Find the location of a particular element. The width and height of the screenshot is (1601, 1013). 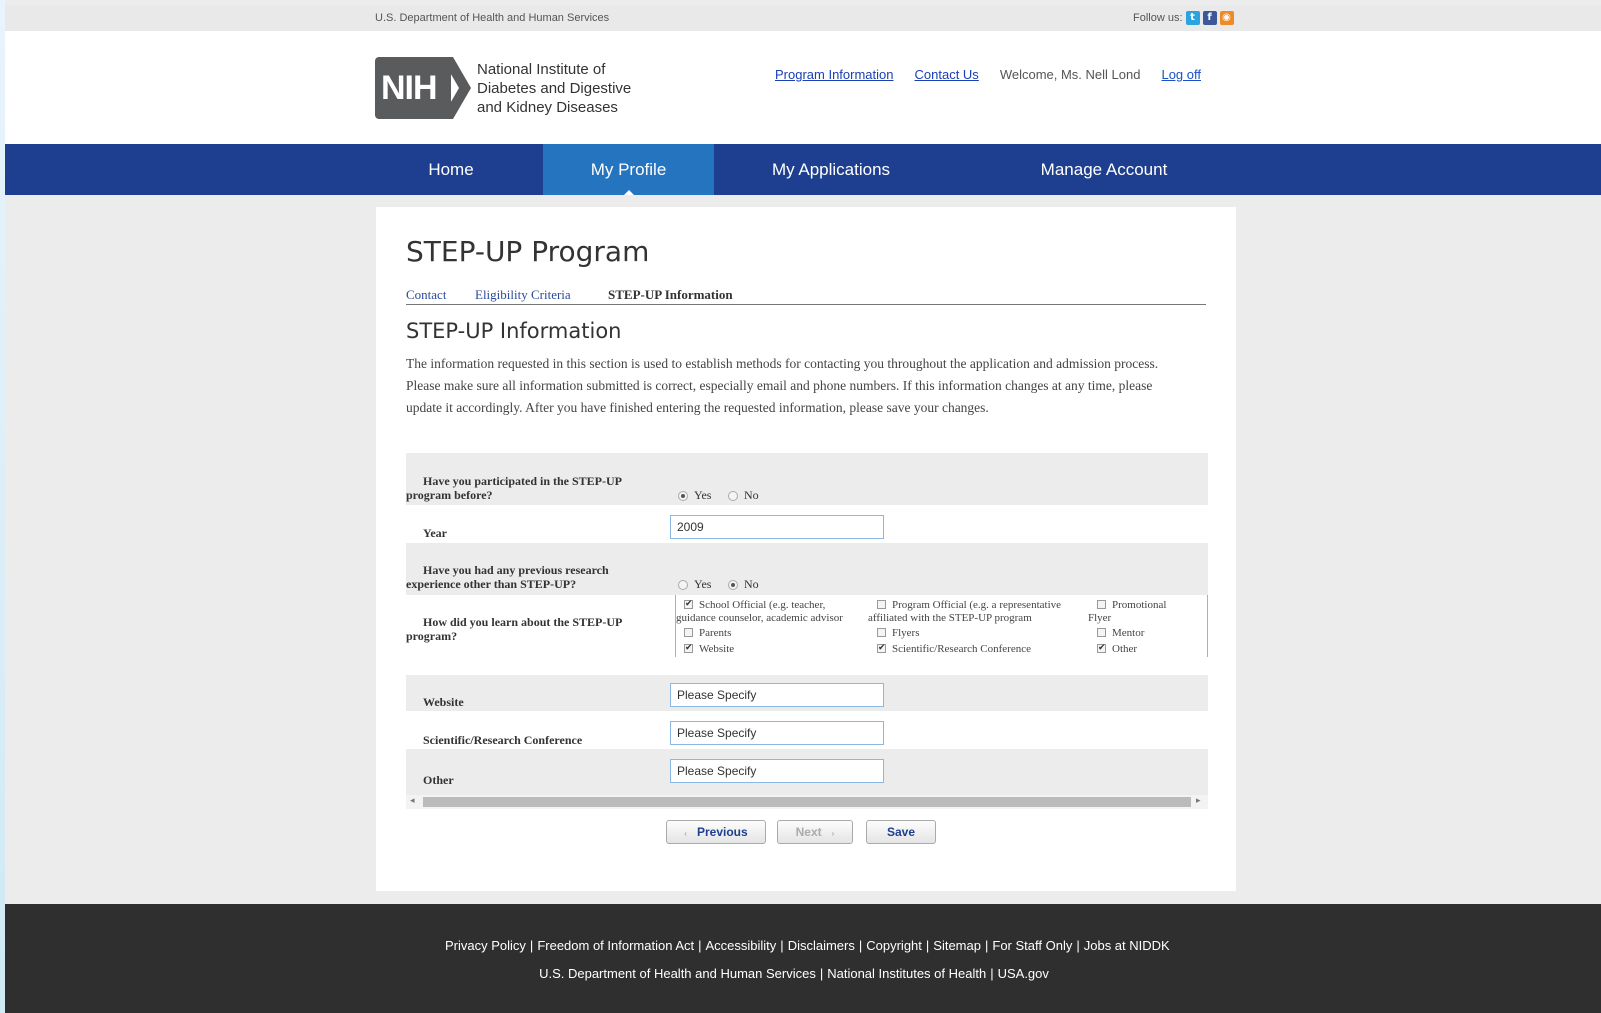

q1-no-radio: No is located at coordinates (743, 495).